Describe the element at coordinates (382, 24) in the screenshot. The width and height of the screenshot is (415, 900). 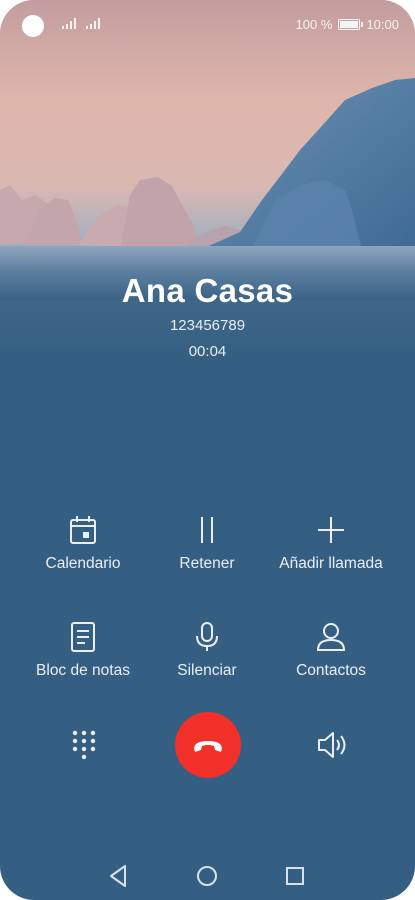
I see `clock: 10:00` at that location.